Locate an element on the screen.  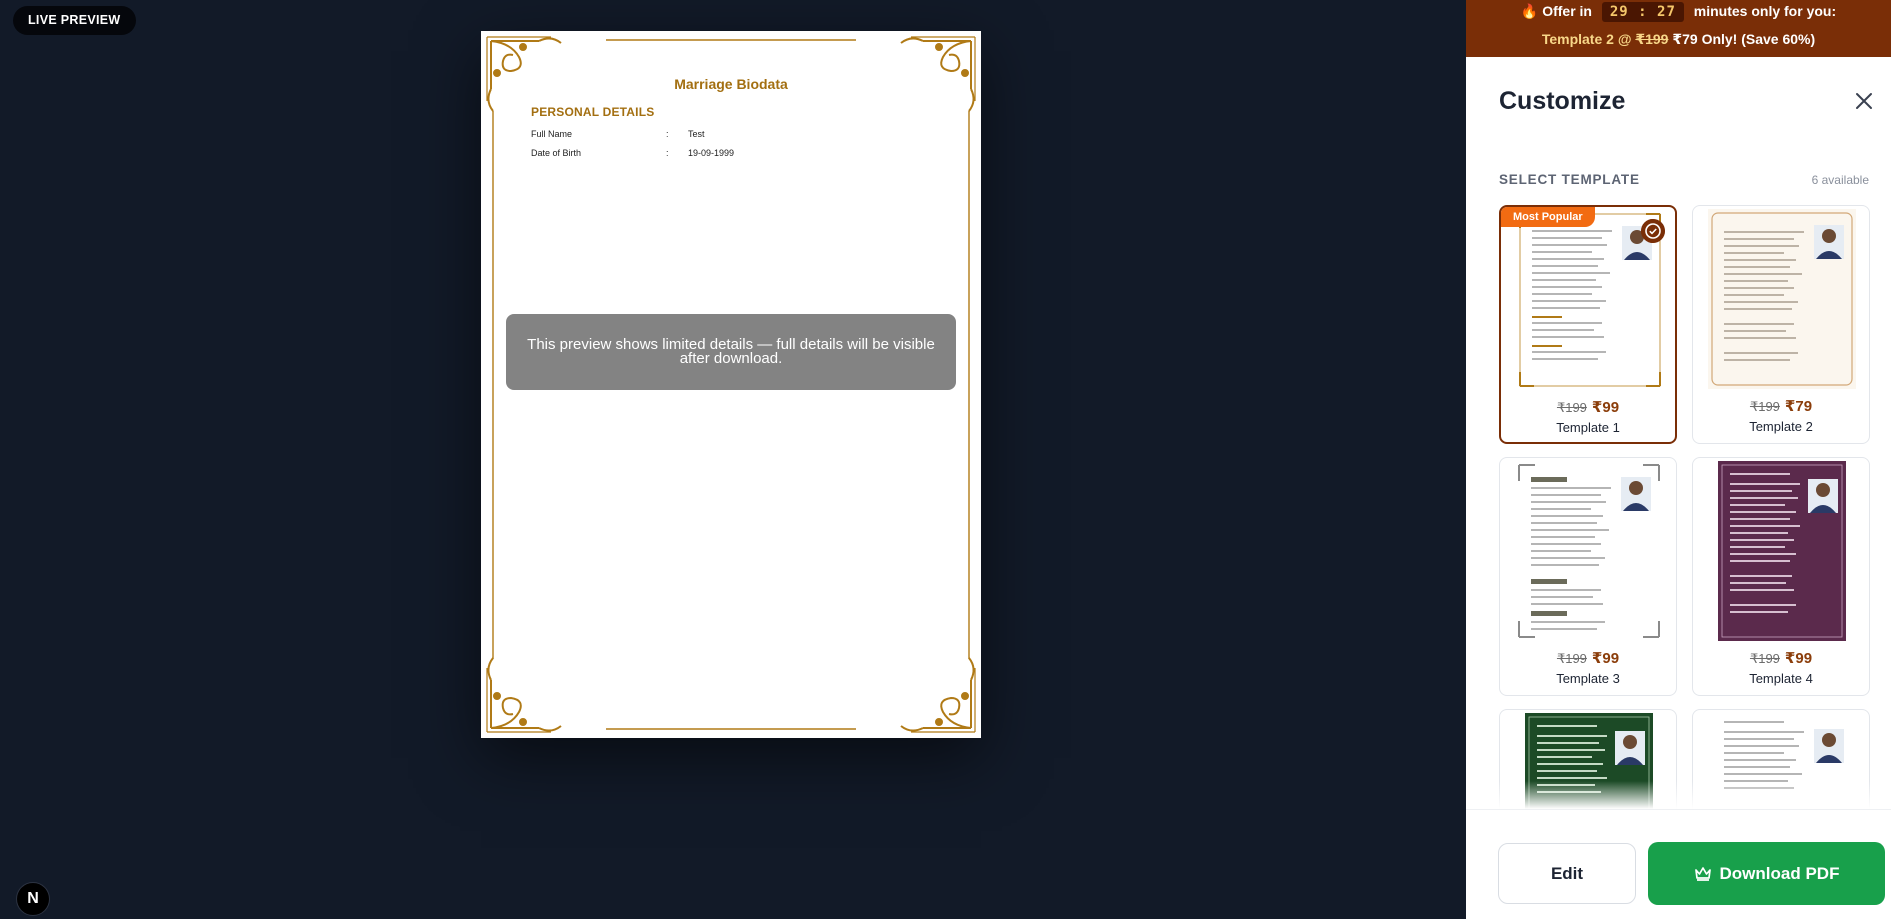
offer-countdown-line: 🔥 Offer in 29 : 27 minutes only for you: is located at coordinates (1678, 12).